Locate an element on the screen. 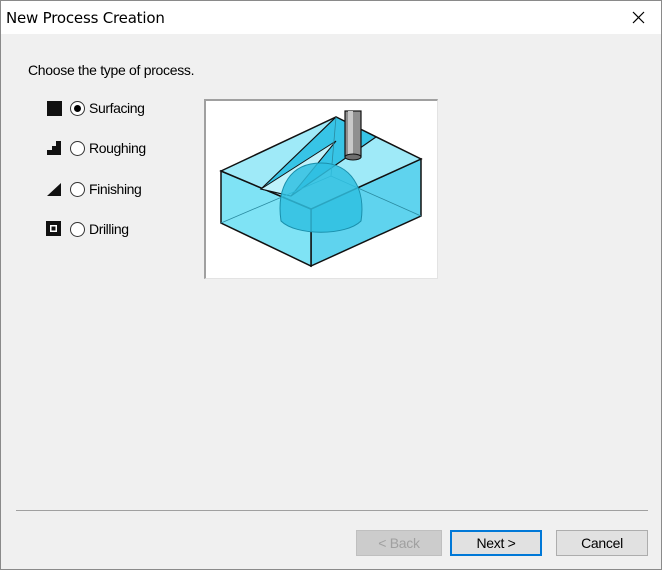 Image resolution: width=662 pixels, height=570 pixels. close-icon is located at coordinates (638, 17).